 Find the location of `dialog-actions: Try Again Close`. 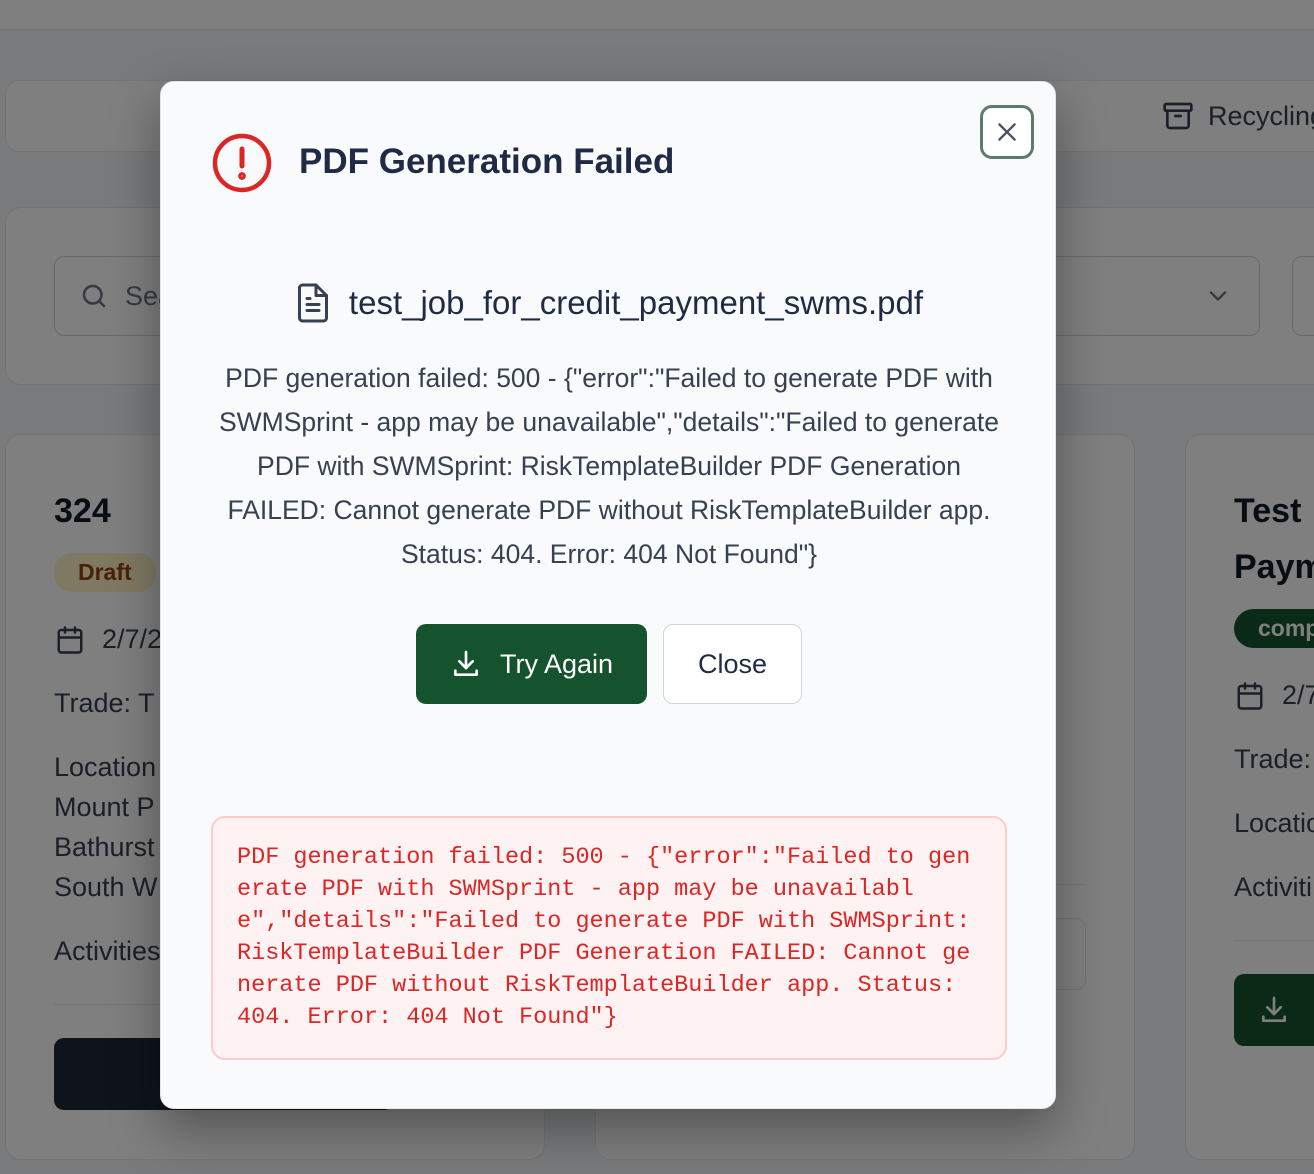

dialog-actions: Try Again Close is located at coordinates (609, 664).